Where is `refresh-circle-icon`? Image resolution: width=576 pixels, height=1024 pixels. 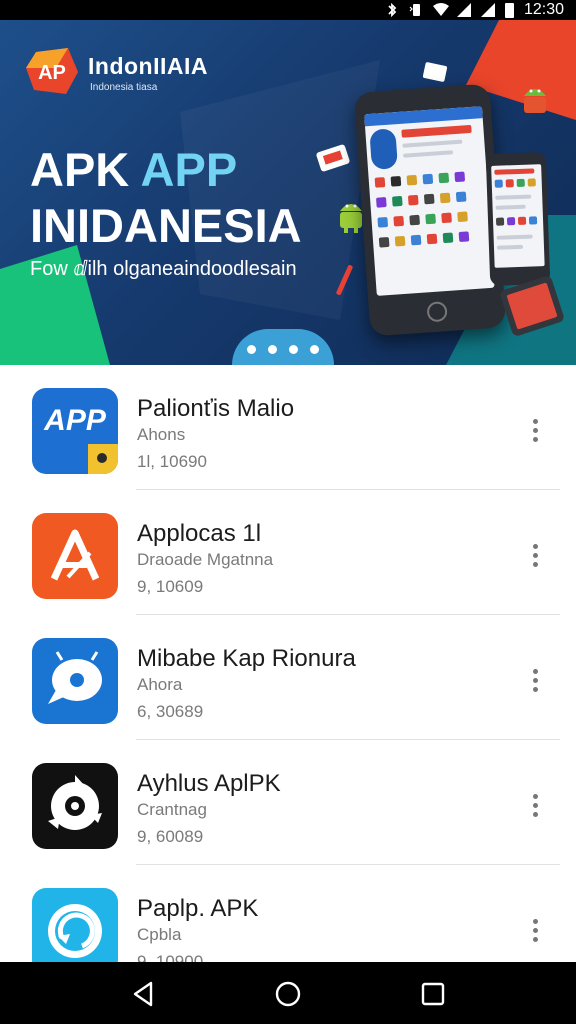
refresh-circle-icon is located at coordinates (75, 925).